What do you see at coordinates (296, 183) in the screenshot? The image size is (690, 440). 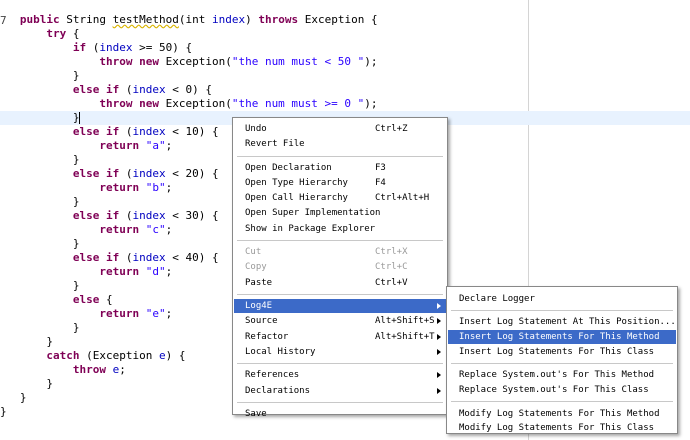 I see `menu-item-label: Open Type Hierarchy` at bounding box center [296, 183].